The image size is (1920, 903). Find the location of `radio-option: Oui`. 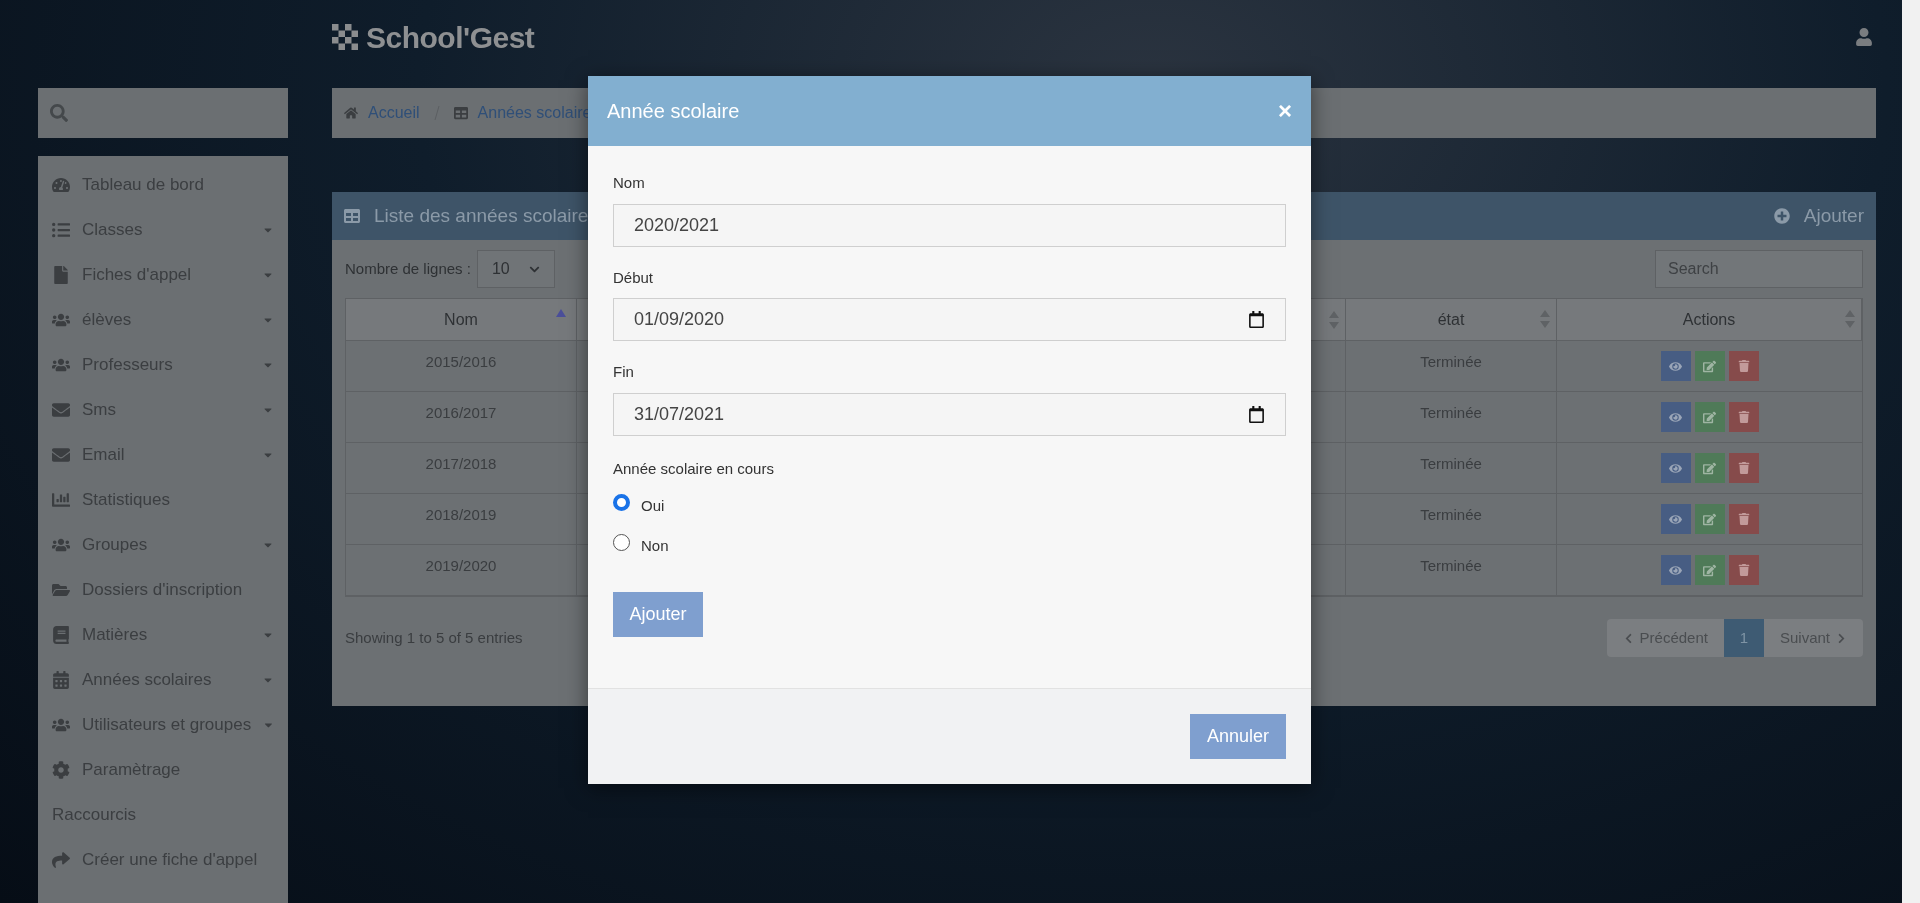

radio-option: Oui is located at coordinates (949, 506).